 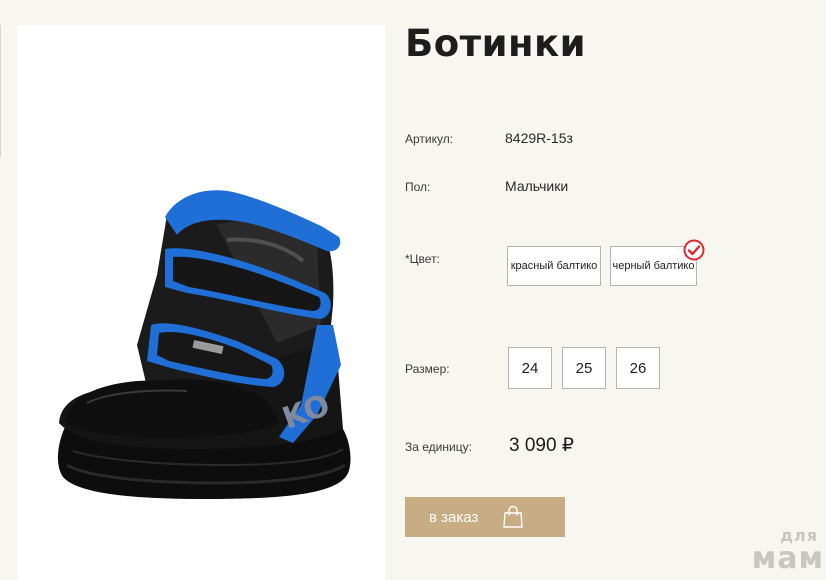 What do you see at coordinates (429, 139) in the screenshot?
I see `article-label: Артикул:` at bounding box center [429, 139].